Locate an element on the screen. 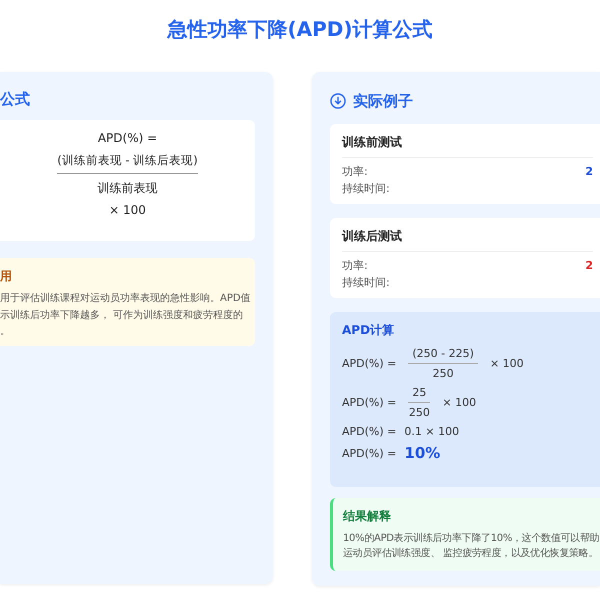  fraction-numerator: 25 is located at coordinates (419, 394).